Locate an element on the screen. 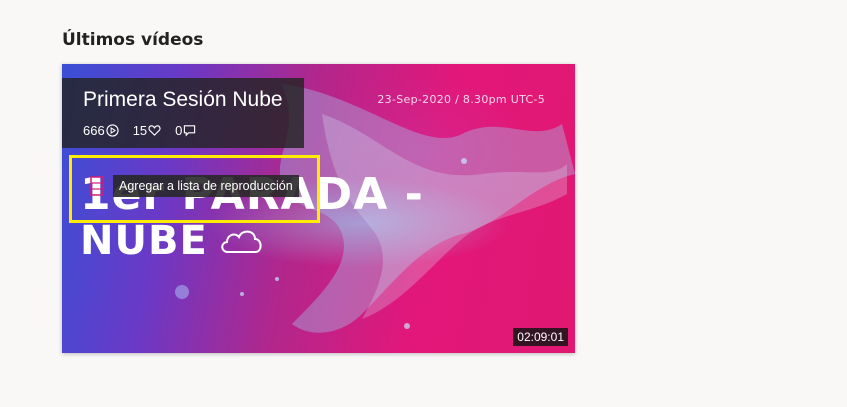 The image size is (847, 407). heart-icon is located at coordinates (154, 130).